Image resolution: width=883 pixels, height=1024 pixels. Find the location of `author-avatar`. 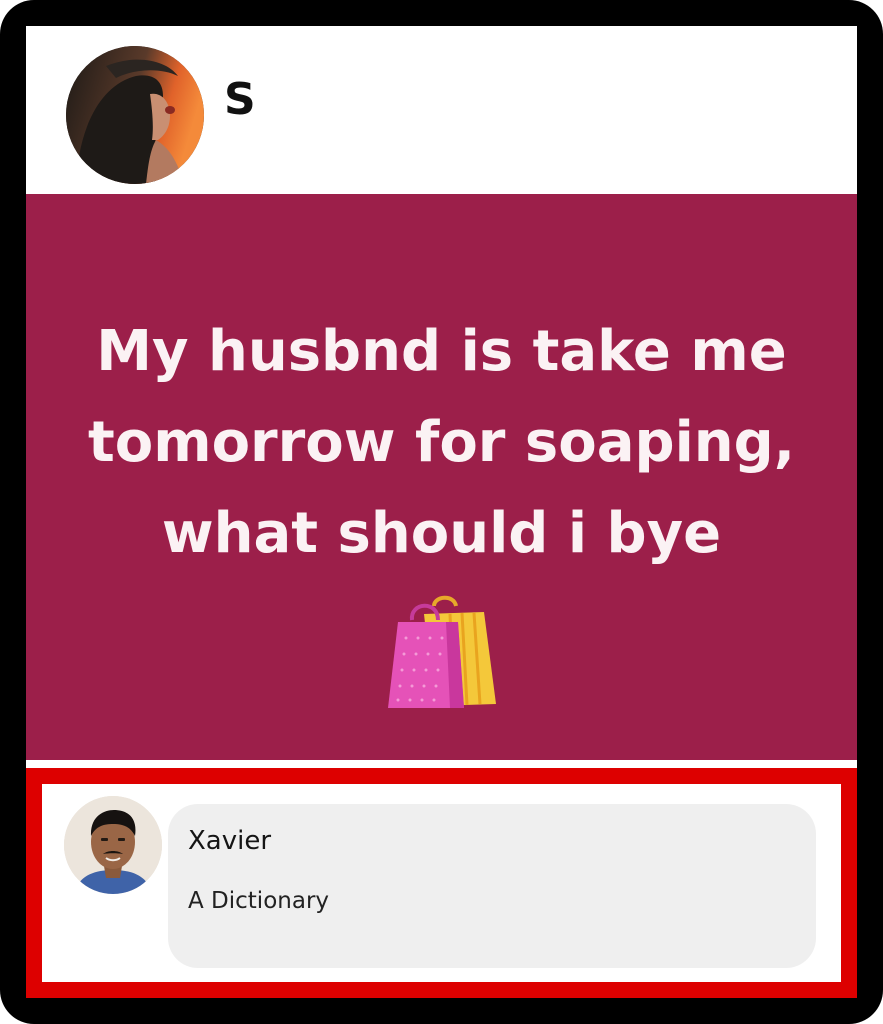

author-avatar is located at coordinates (135, 115).